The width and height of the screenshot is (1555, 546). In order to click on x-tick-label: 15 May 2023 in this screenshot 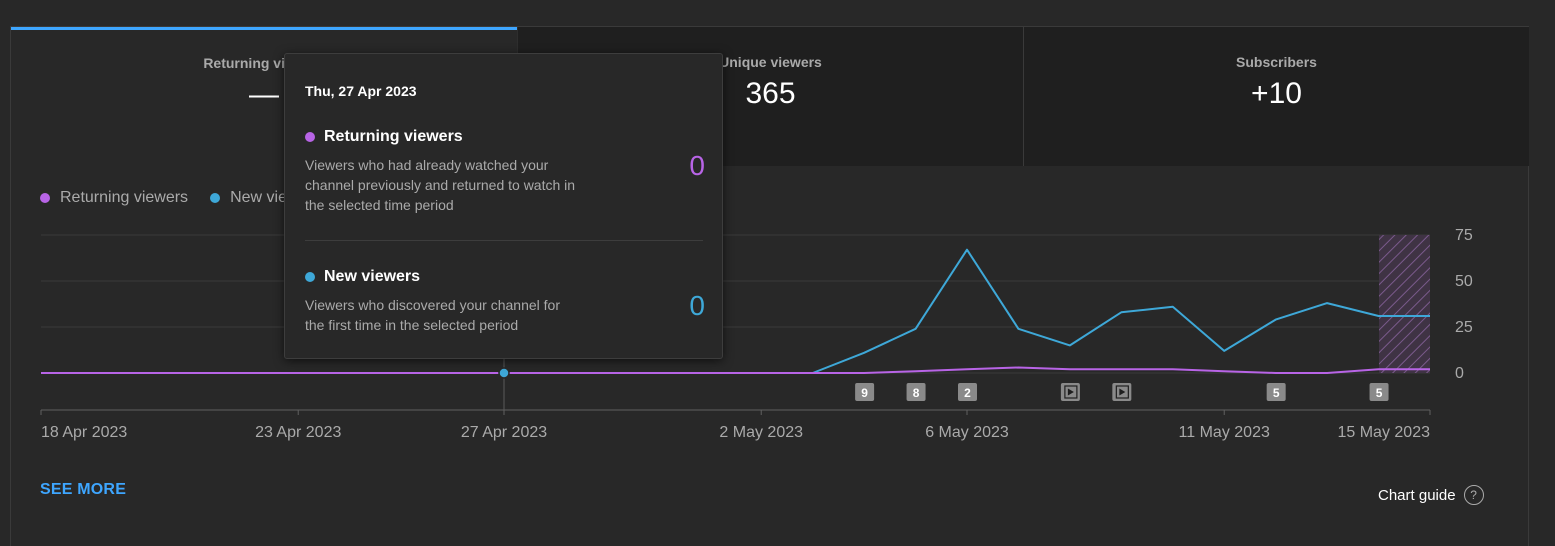, I will do `click(1383, 432)`.